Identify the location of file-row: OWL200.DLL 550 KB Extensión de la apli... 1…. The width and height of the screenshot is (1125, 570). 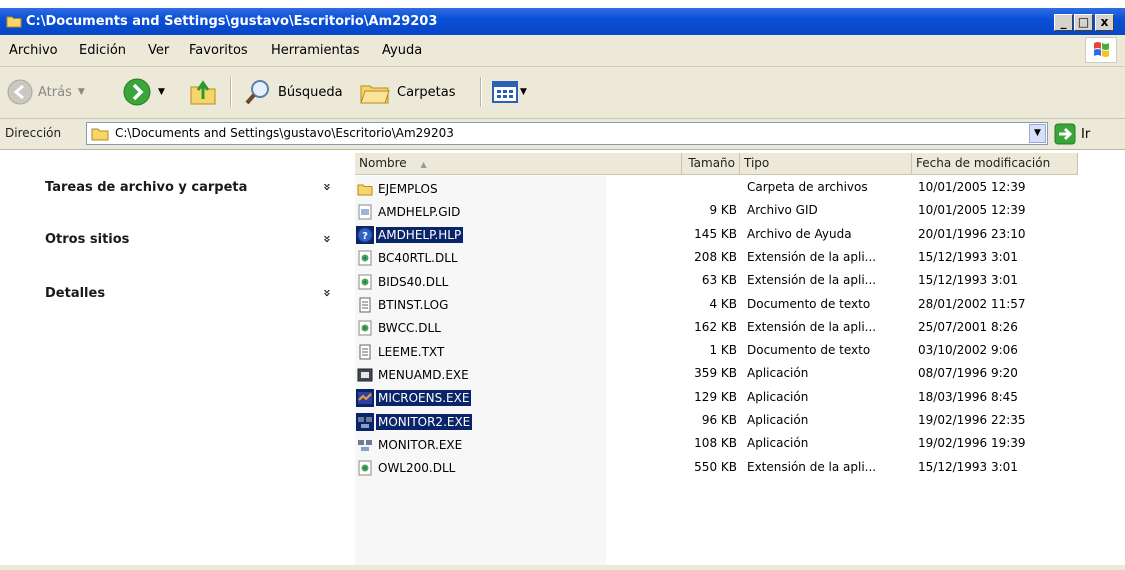
(740, 468).